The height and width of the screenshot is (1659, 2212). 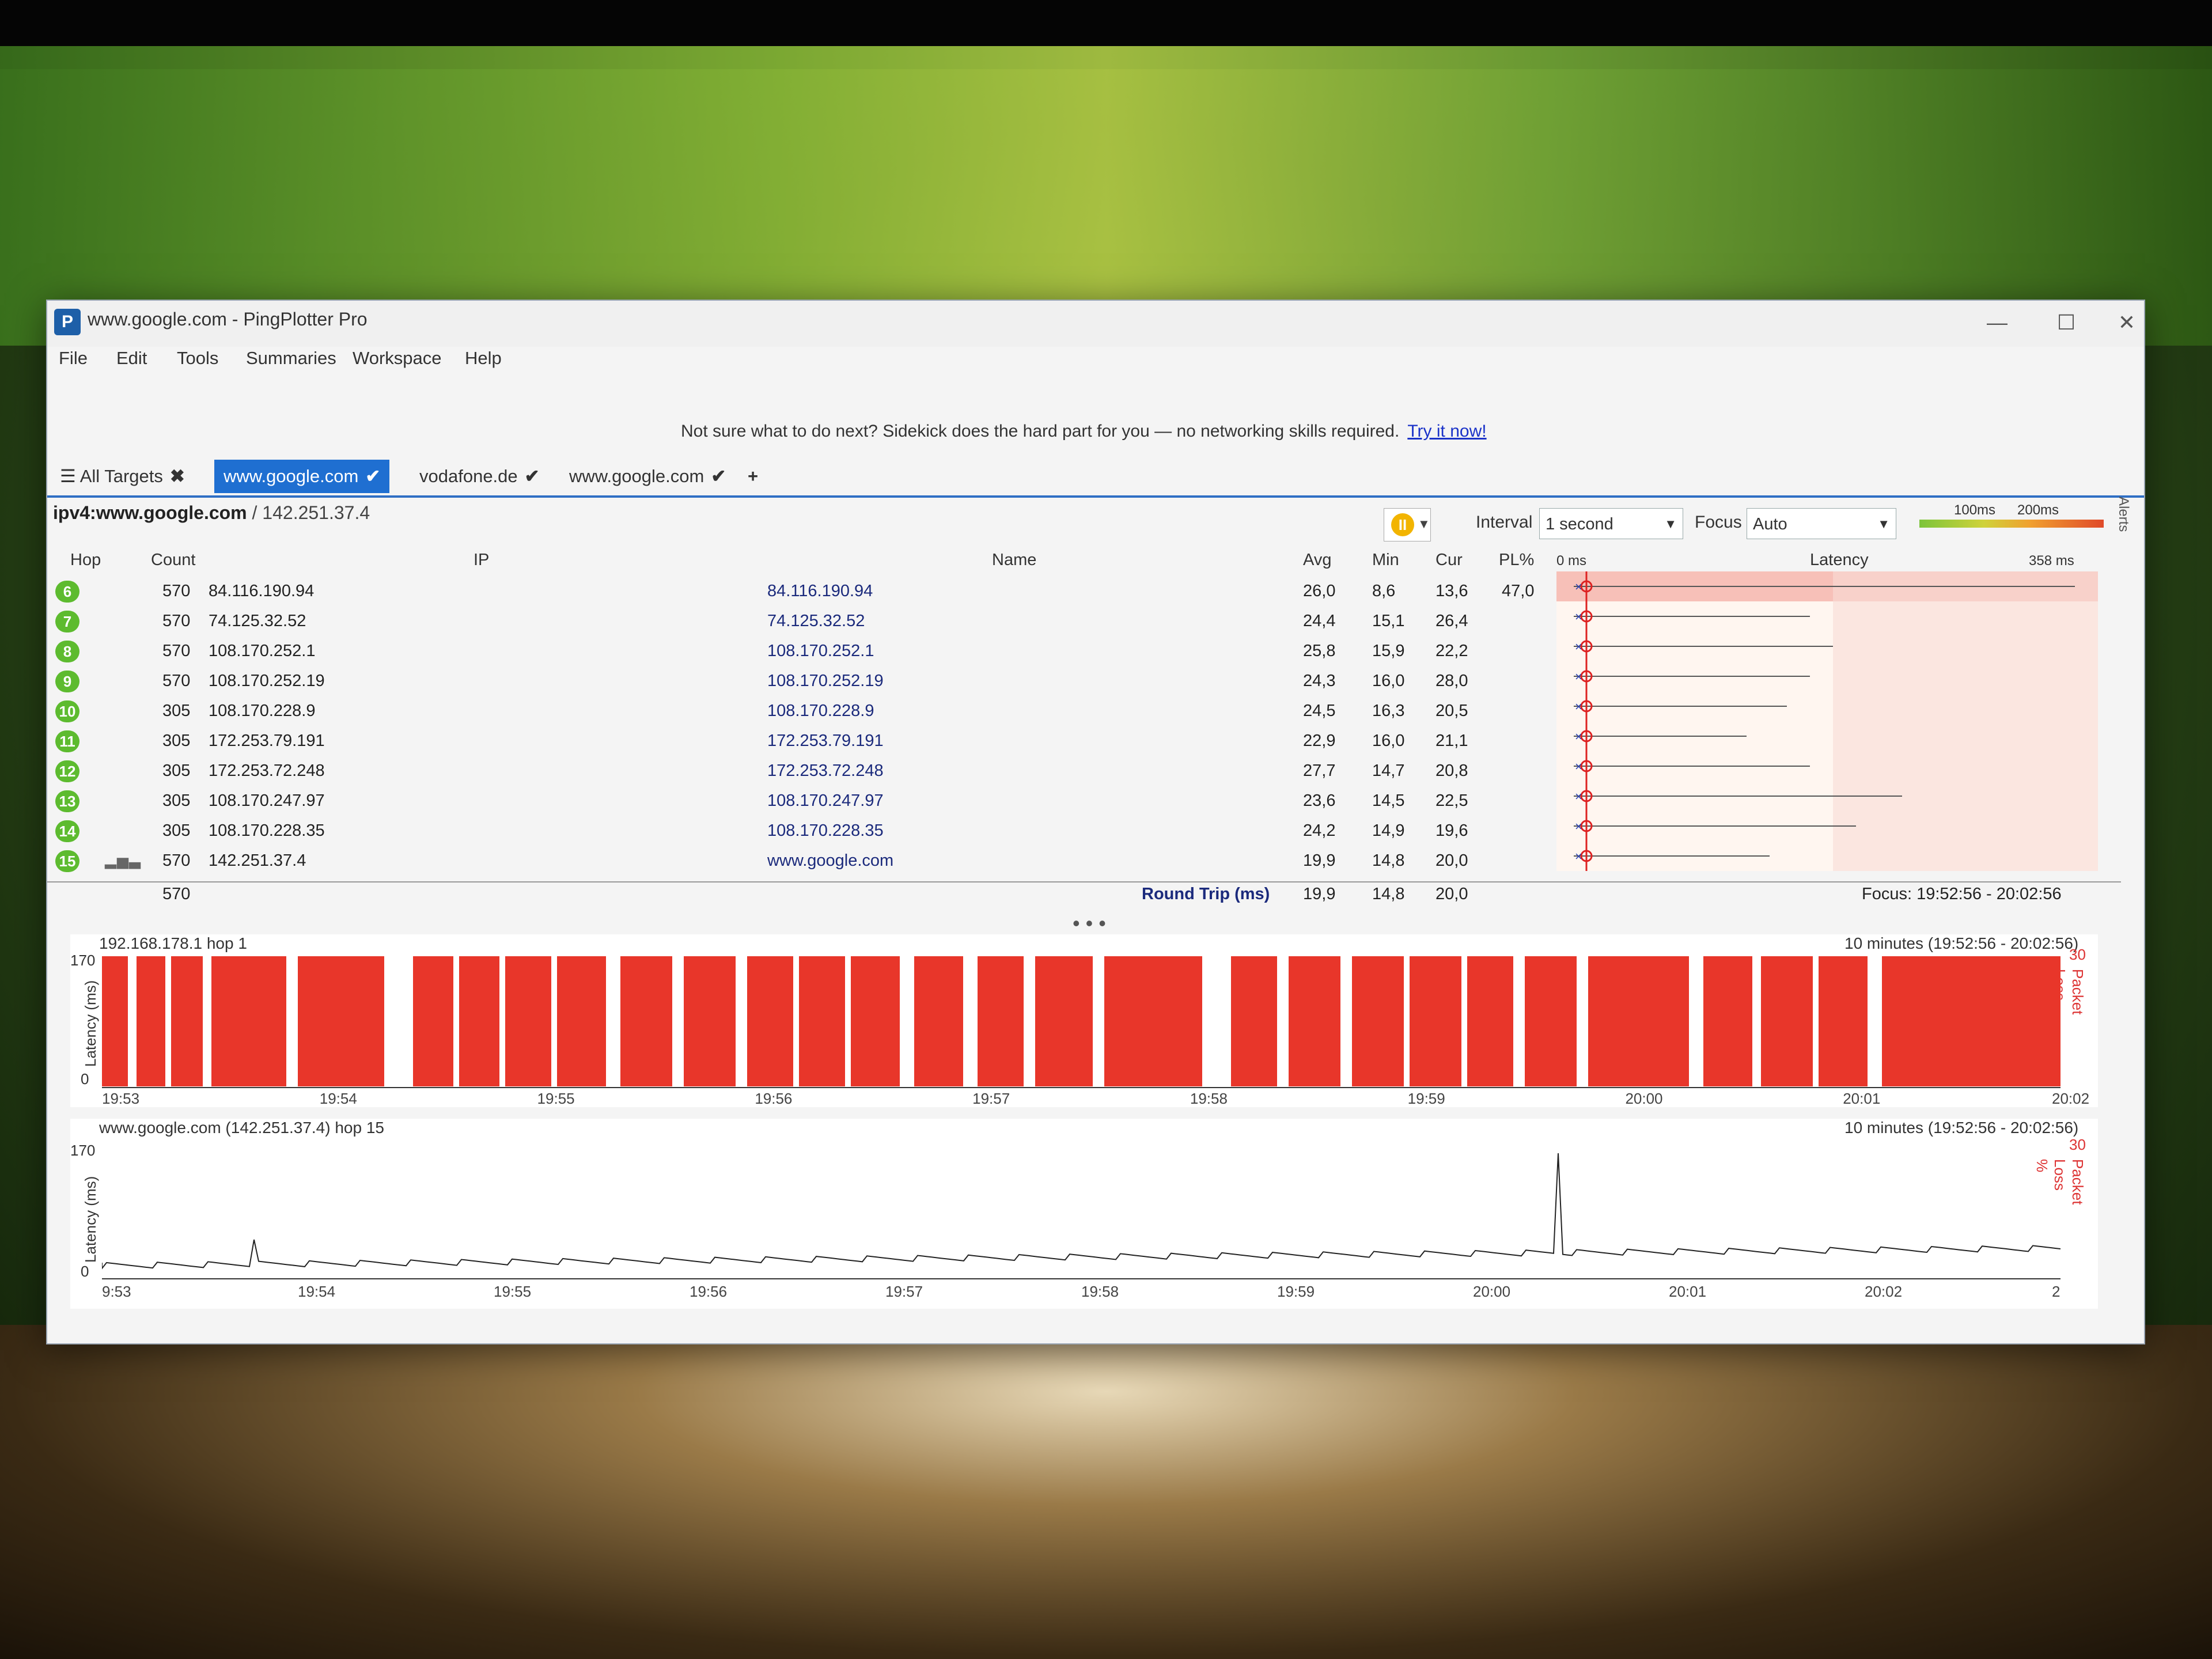 What do you see at coordinates (1089, 923) in the screenshot?
I see `splitter-handle: • • •` at bounding box center [1089, 923].